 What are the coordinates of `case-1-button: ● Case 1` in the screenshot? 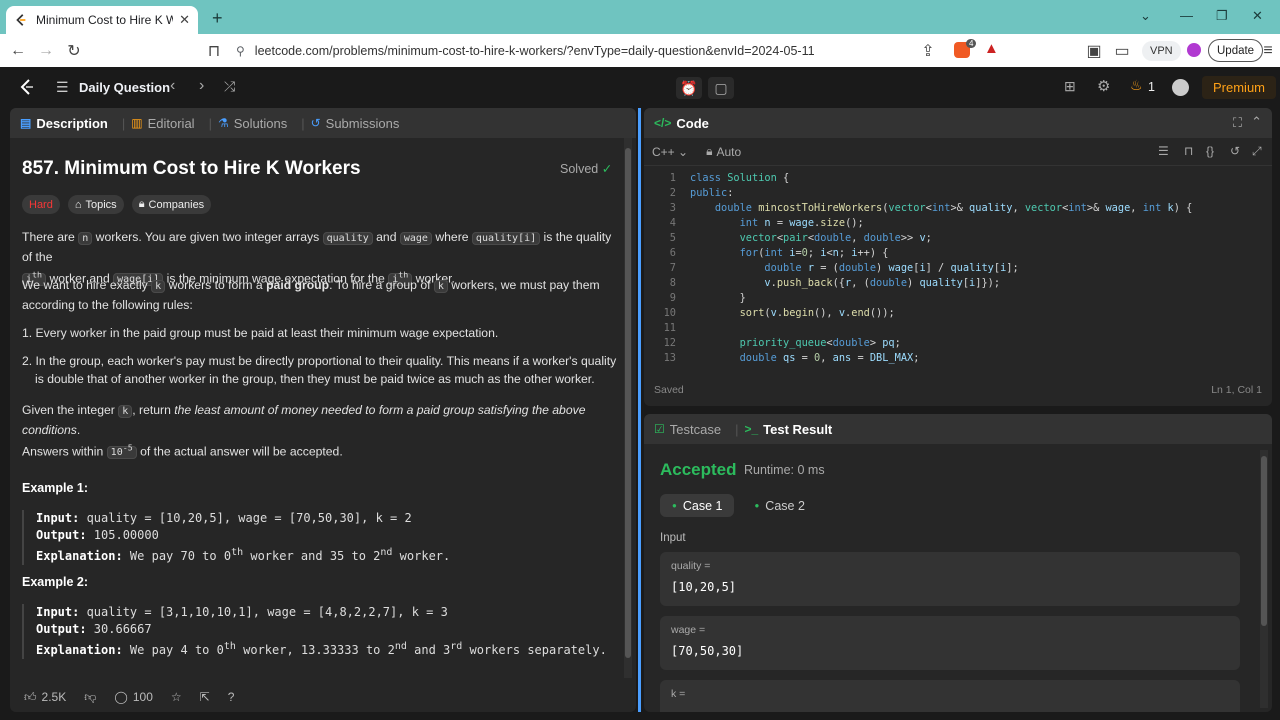 It's located at (697, 505).